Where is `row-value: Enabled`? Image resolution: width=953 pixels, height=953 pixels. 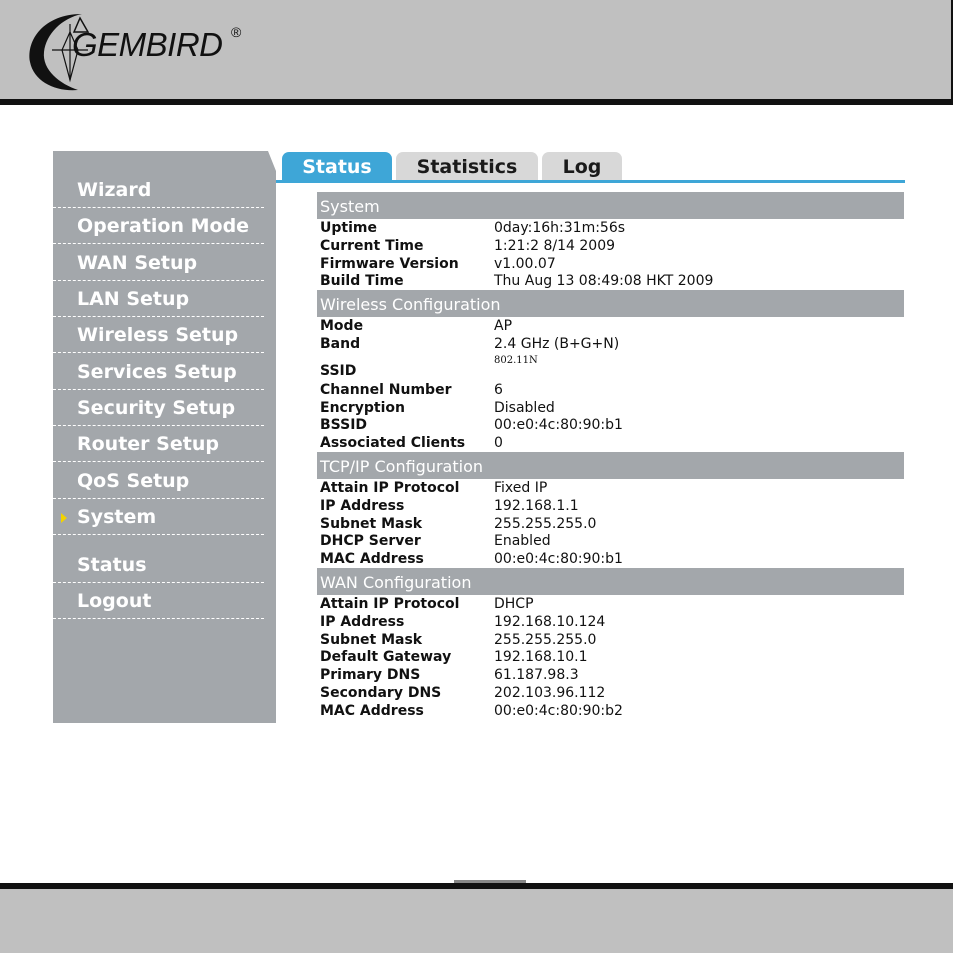
row-value: Enabled is located at coordinates (522, 541).